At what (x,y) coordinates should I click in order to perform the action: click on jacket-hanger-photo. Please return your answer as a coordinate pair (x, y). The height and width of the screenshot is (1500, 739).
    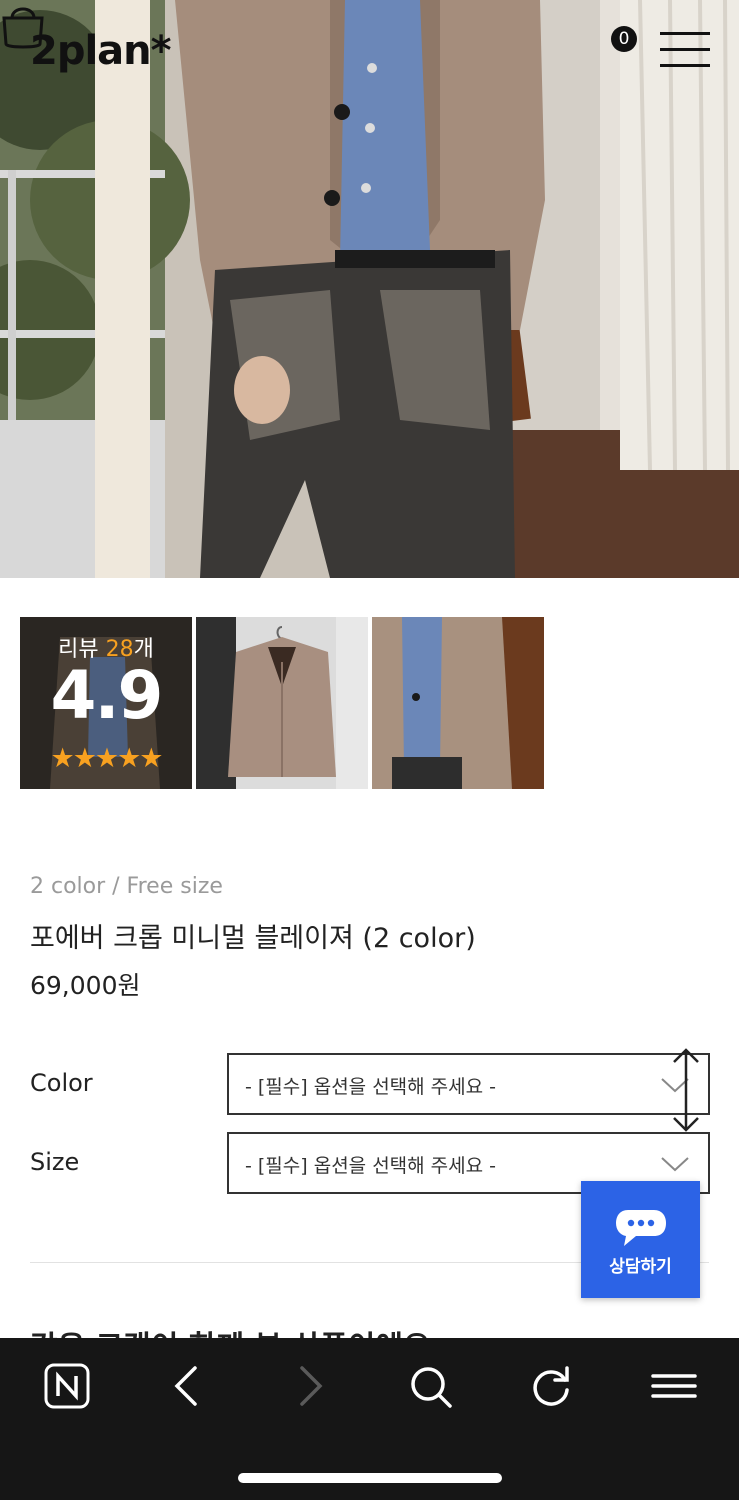
    Looking at the image, I should click on (282, 703).